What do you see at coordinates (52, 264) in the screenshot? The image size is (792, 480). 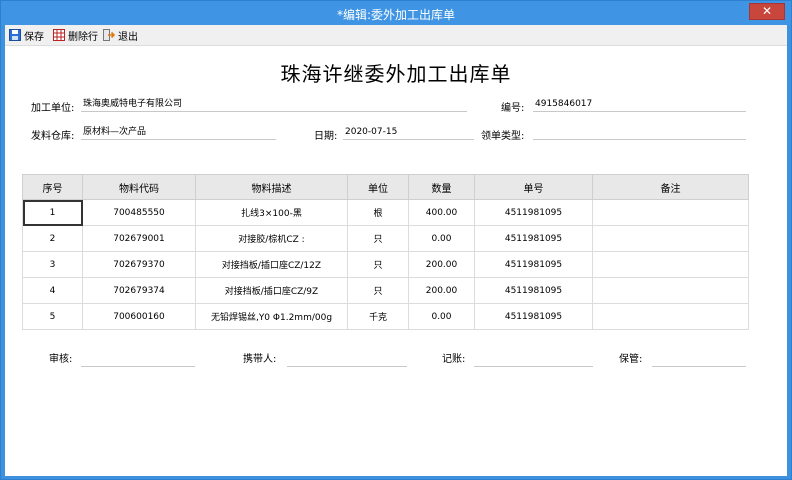 I see `cell-index: 3` at bounding box center [52, 264].